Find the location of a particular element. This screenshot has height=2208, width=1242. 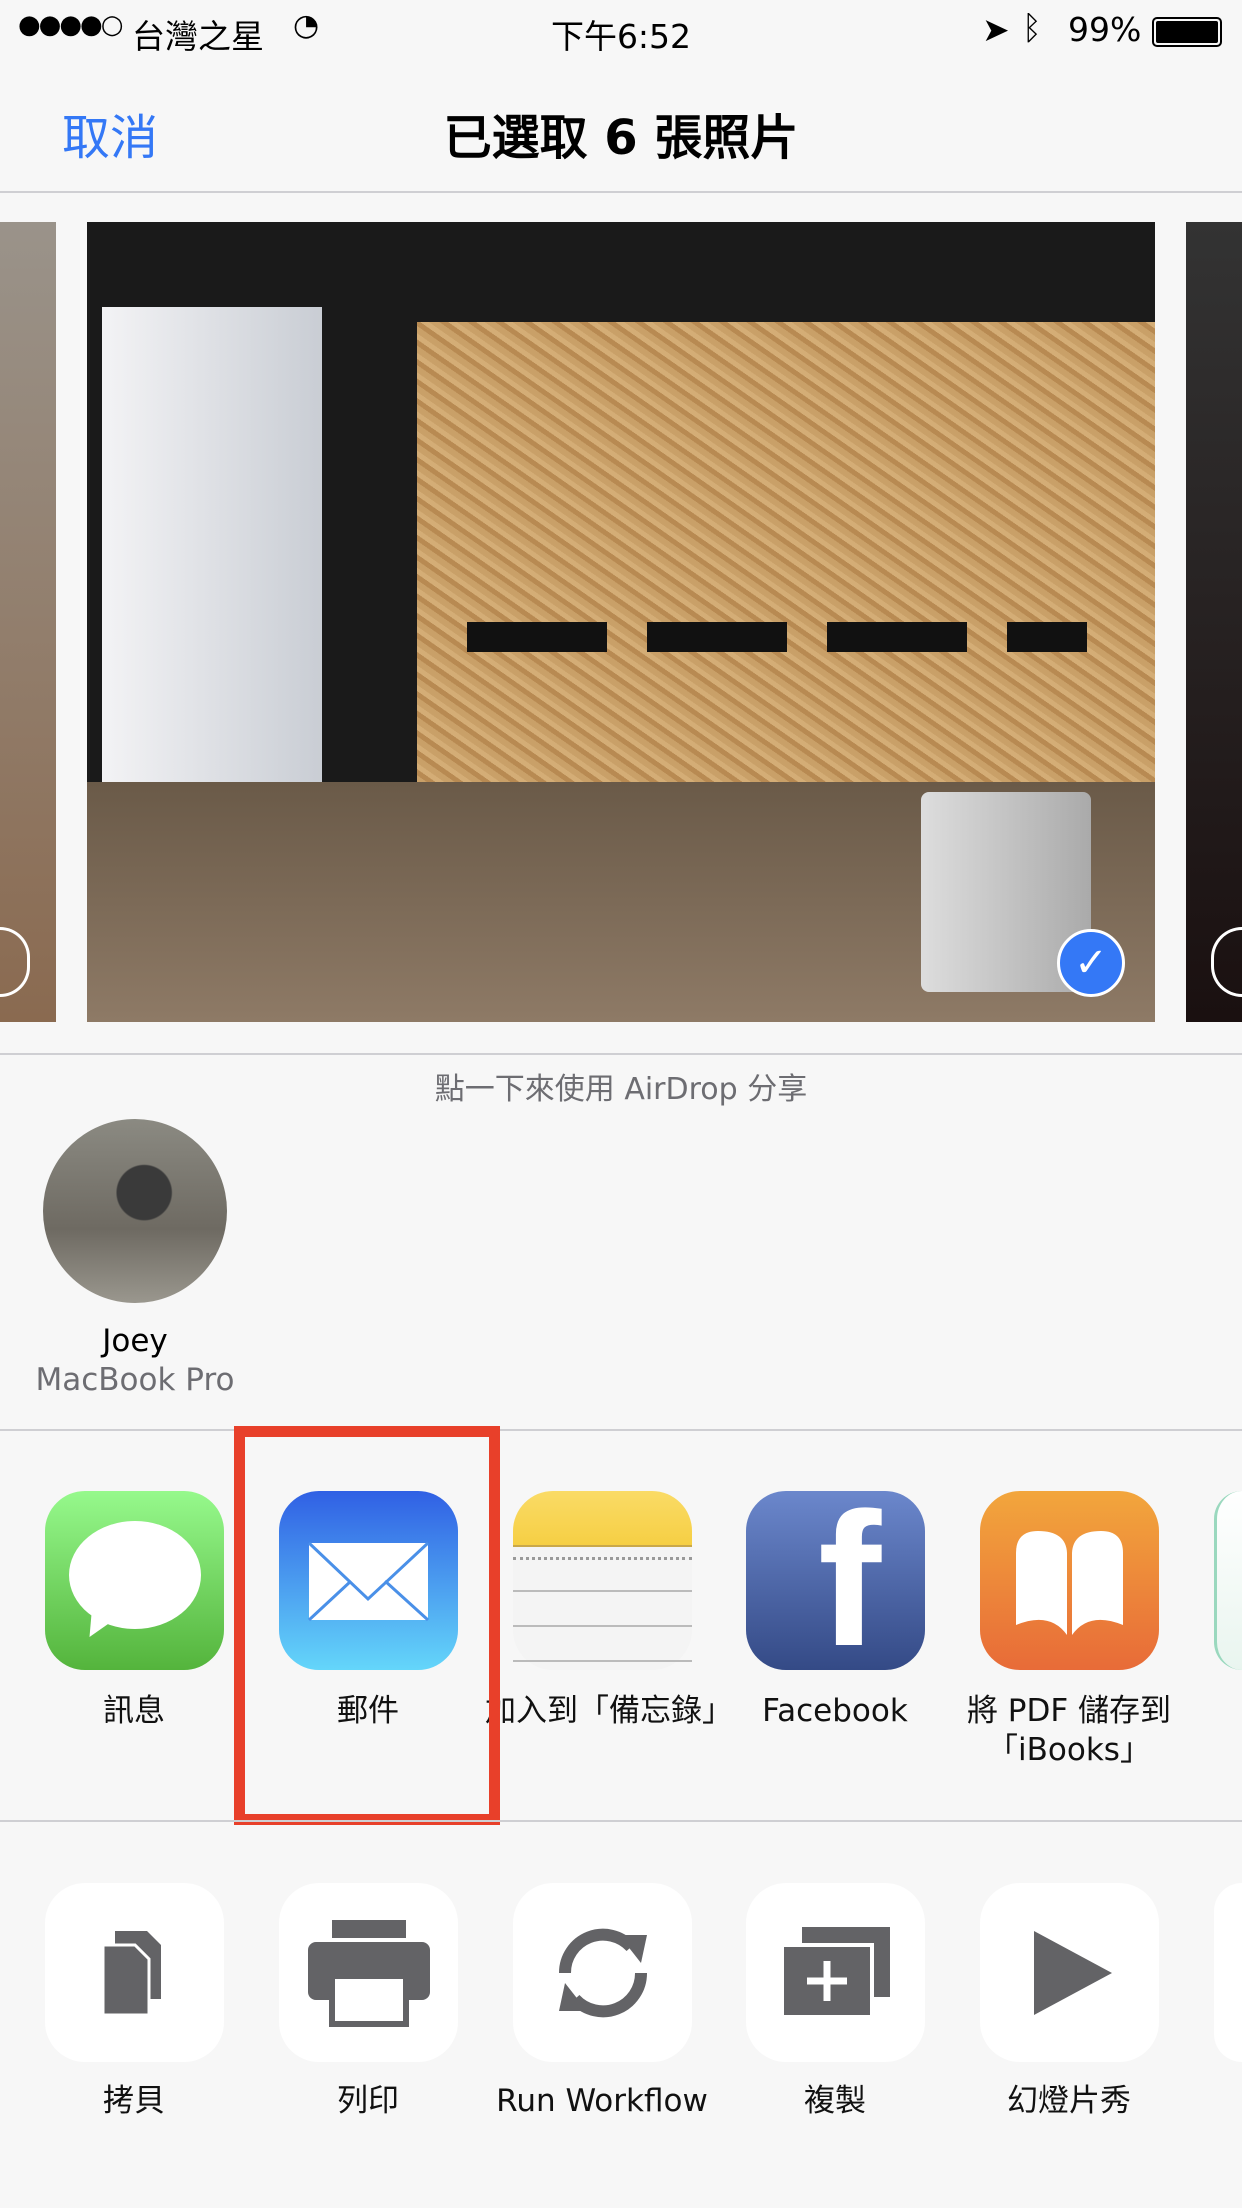

photo-thumbnail-previous is located at coordinates (28, 622).